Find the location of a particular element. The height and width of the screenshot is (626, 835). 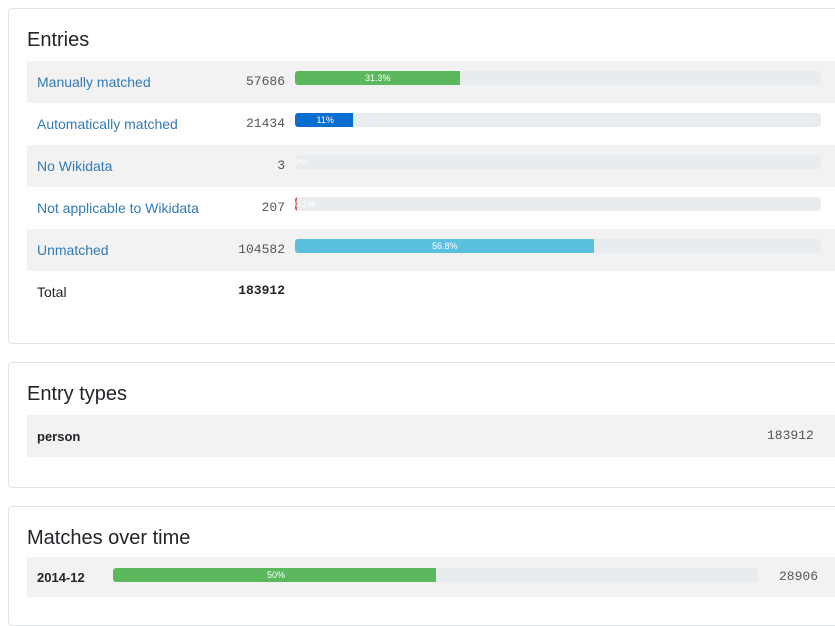

progress-percent-label: 0.1% is located at coordinates (305, 204).